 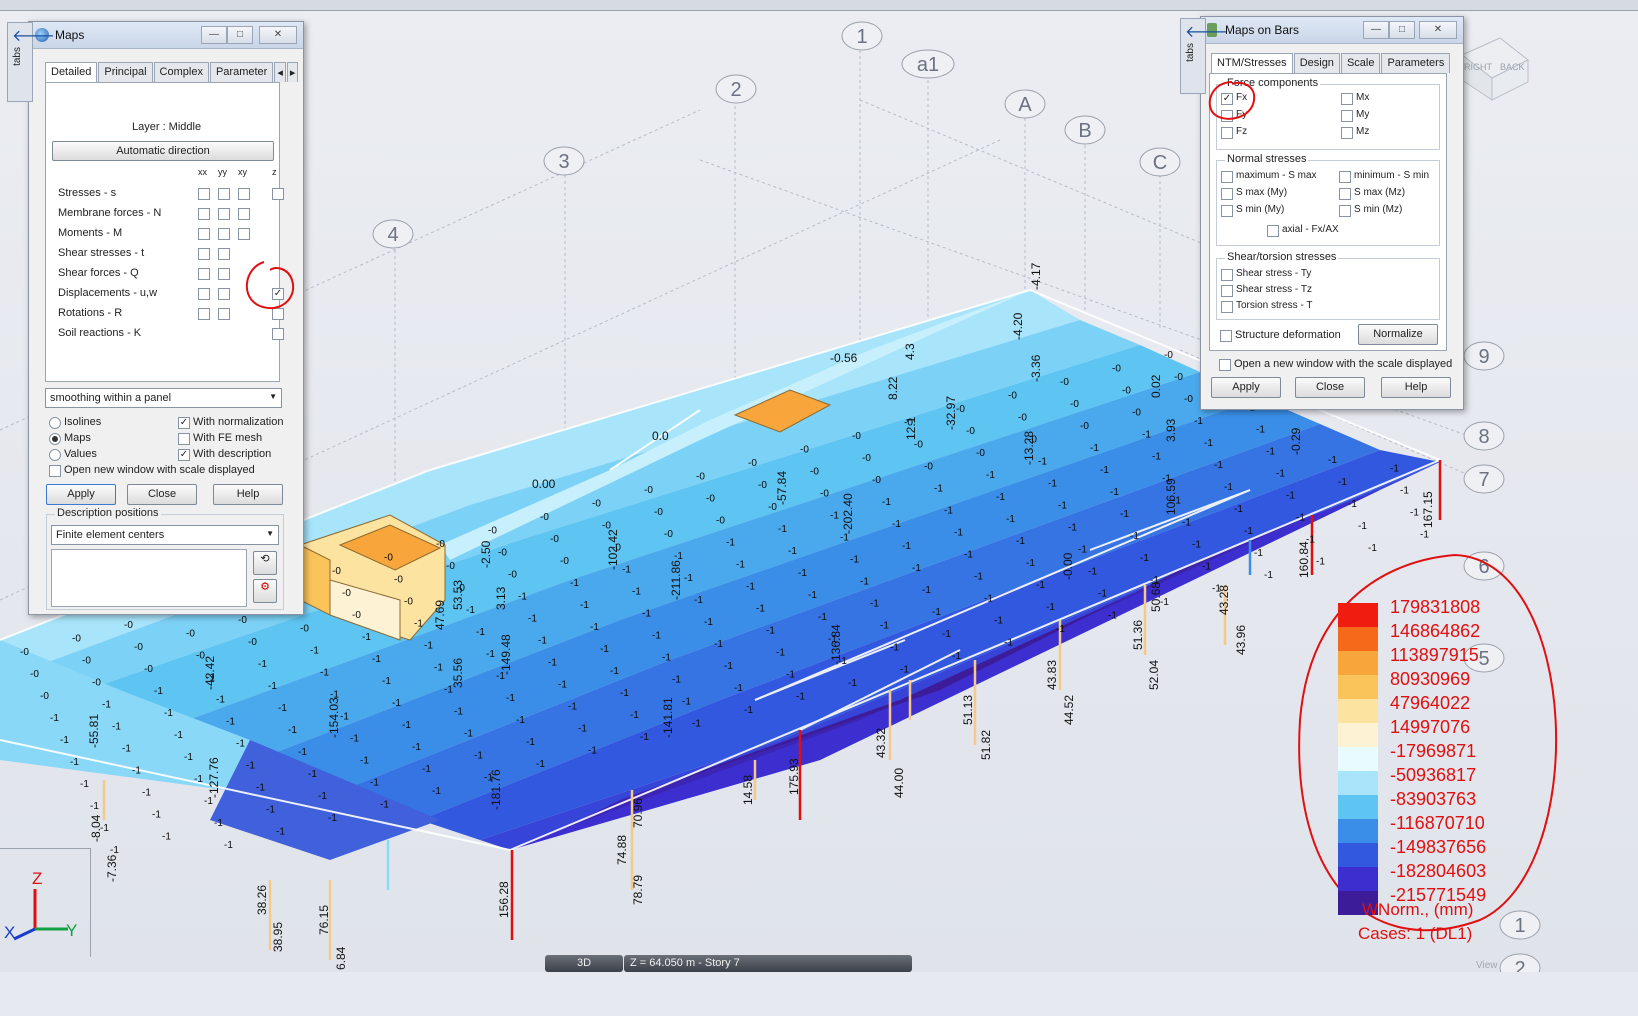 I want to click on maps-title-bar: Maps — □ ✕, so click(x=166, y=35).